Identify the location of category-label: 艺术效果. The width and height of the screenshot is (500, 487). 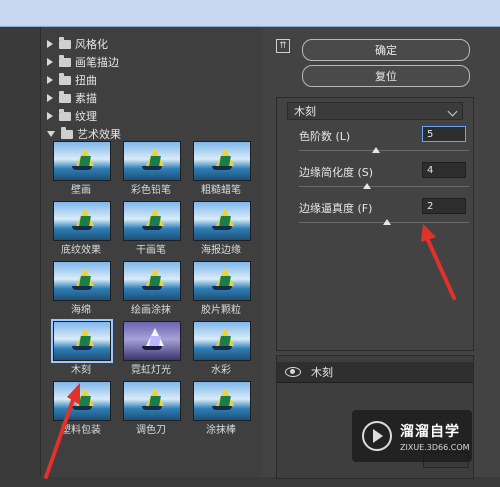
(99, 134).